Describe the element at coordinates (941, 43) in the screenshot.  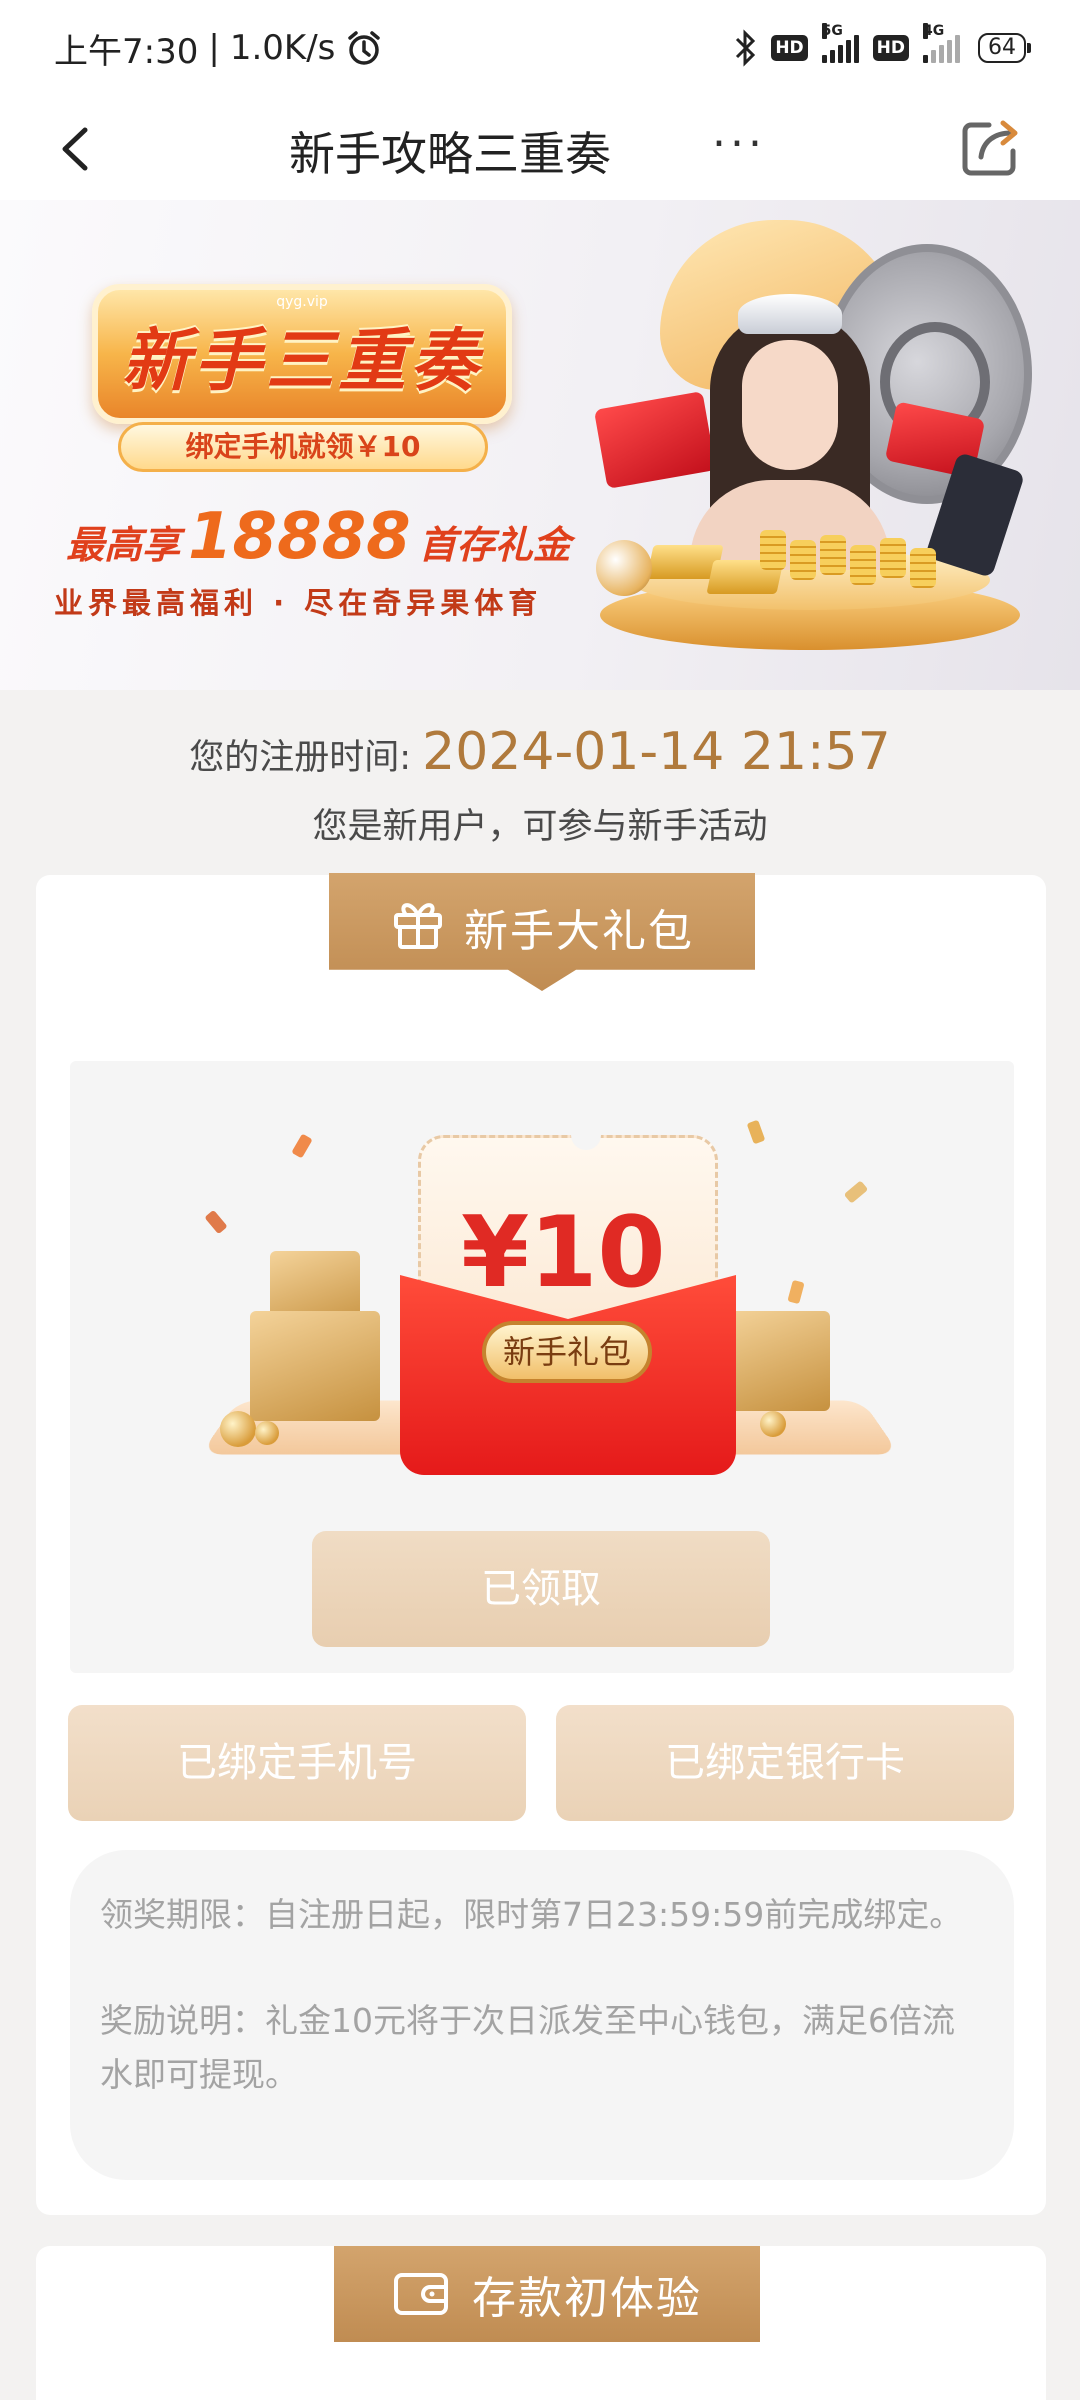
I see `signal-4g-icon: 4G` at that location.